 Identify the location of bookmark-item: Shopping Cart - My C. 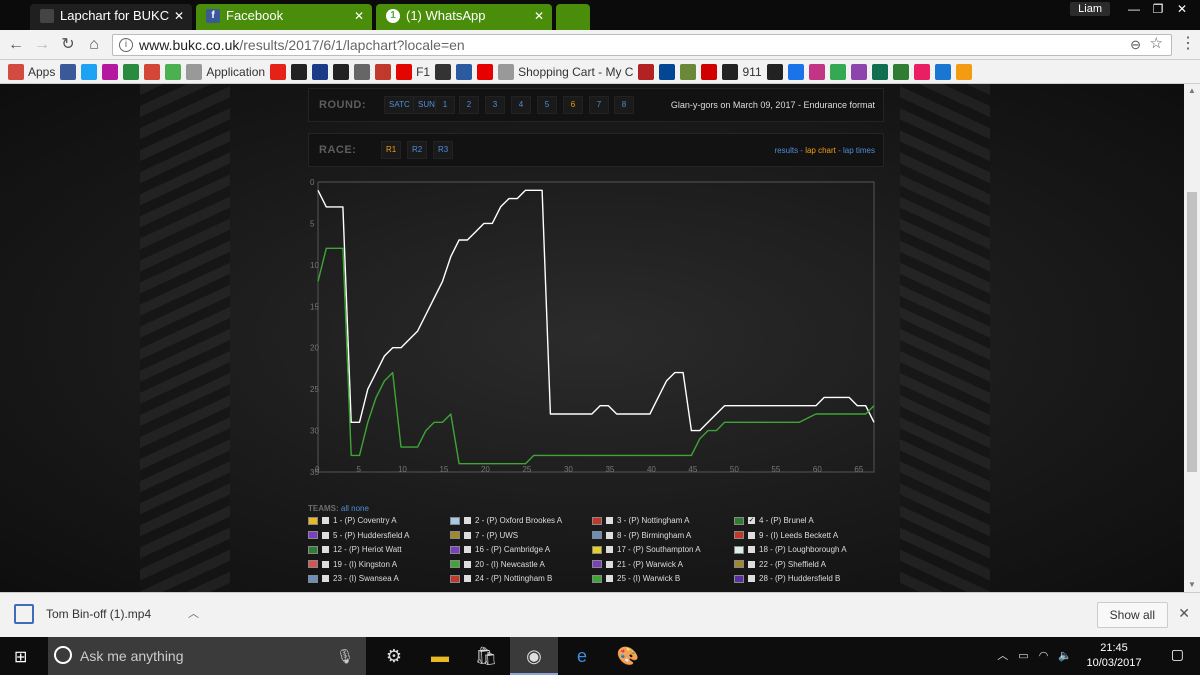
(565, 71).